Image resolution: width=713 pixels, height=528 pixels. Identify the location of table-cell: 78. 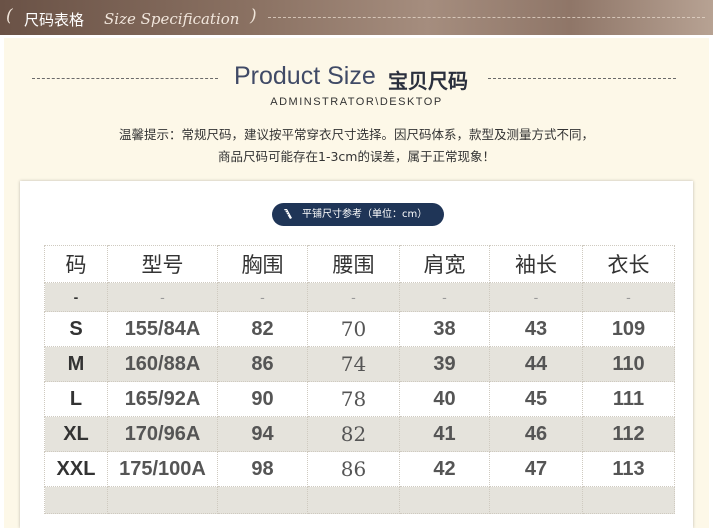
(353, 399).